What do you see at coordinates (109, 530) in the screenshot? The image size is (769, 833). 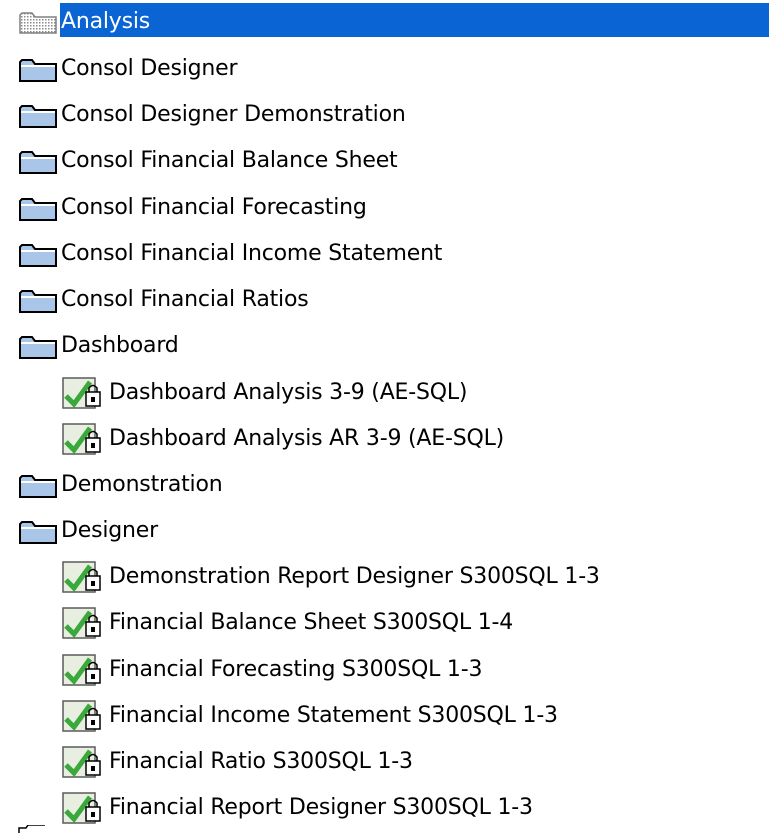 I see `tree-item-label: Designer` at bounding box center [109, 530].